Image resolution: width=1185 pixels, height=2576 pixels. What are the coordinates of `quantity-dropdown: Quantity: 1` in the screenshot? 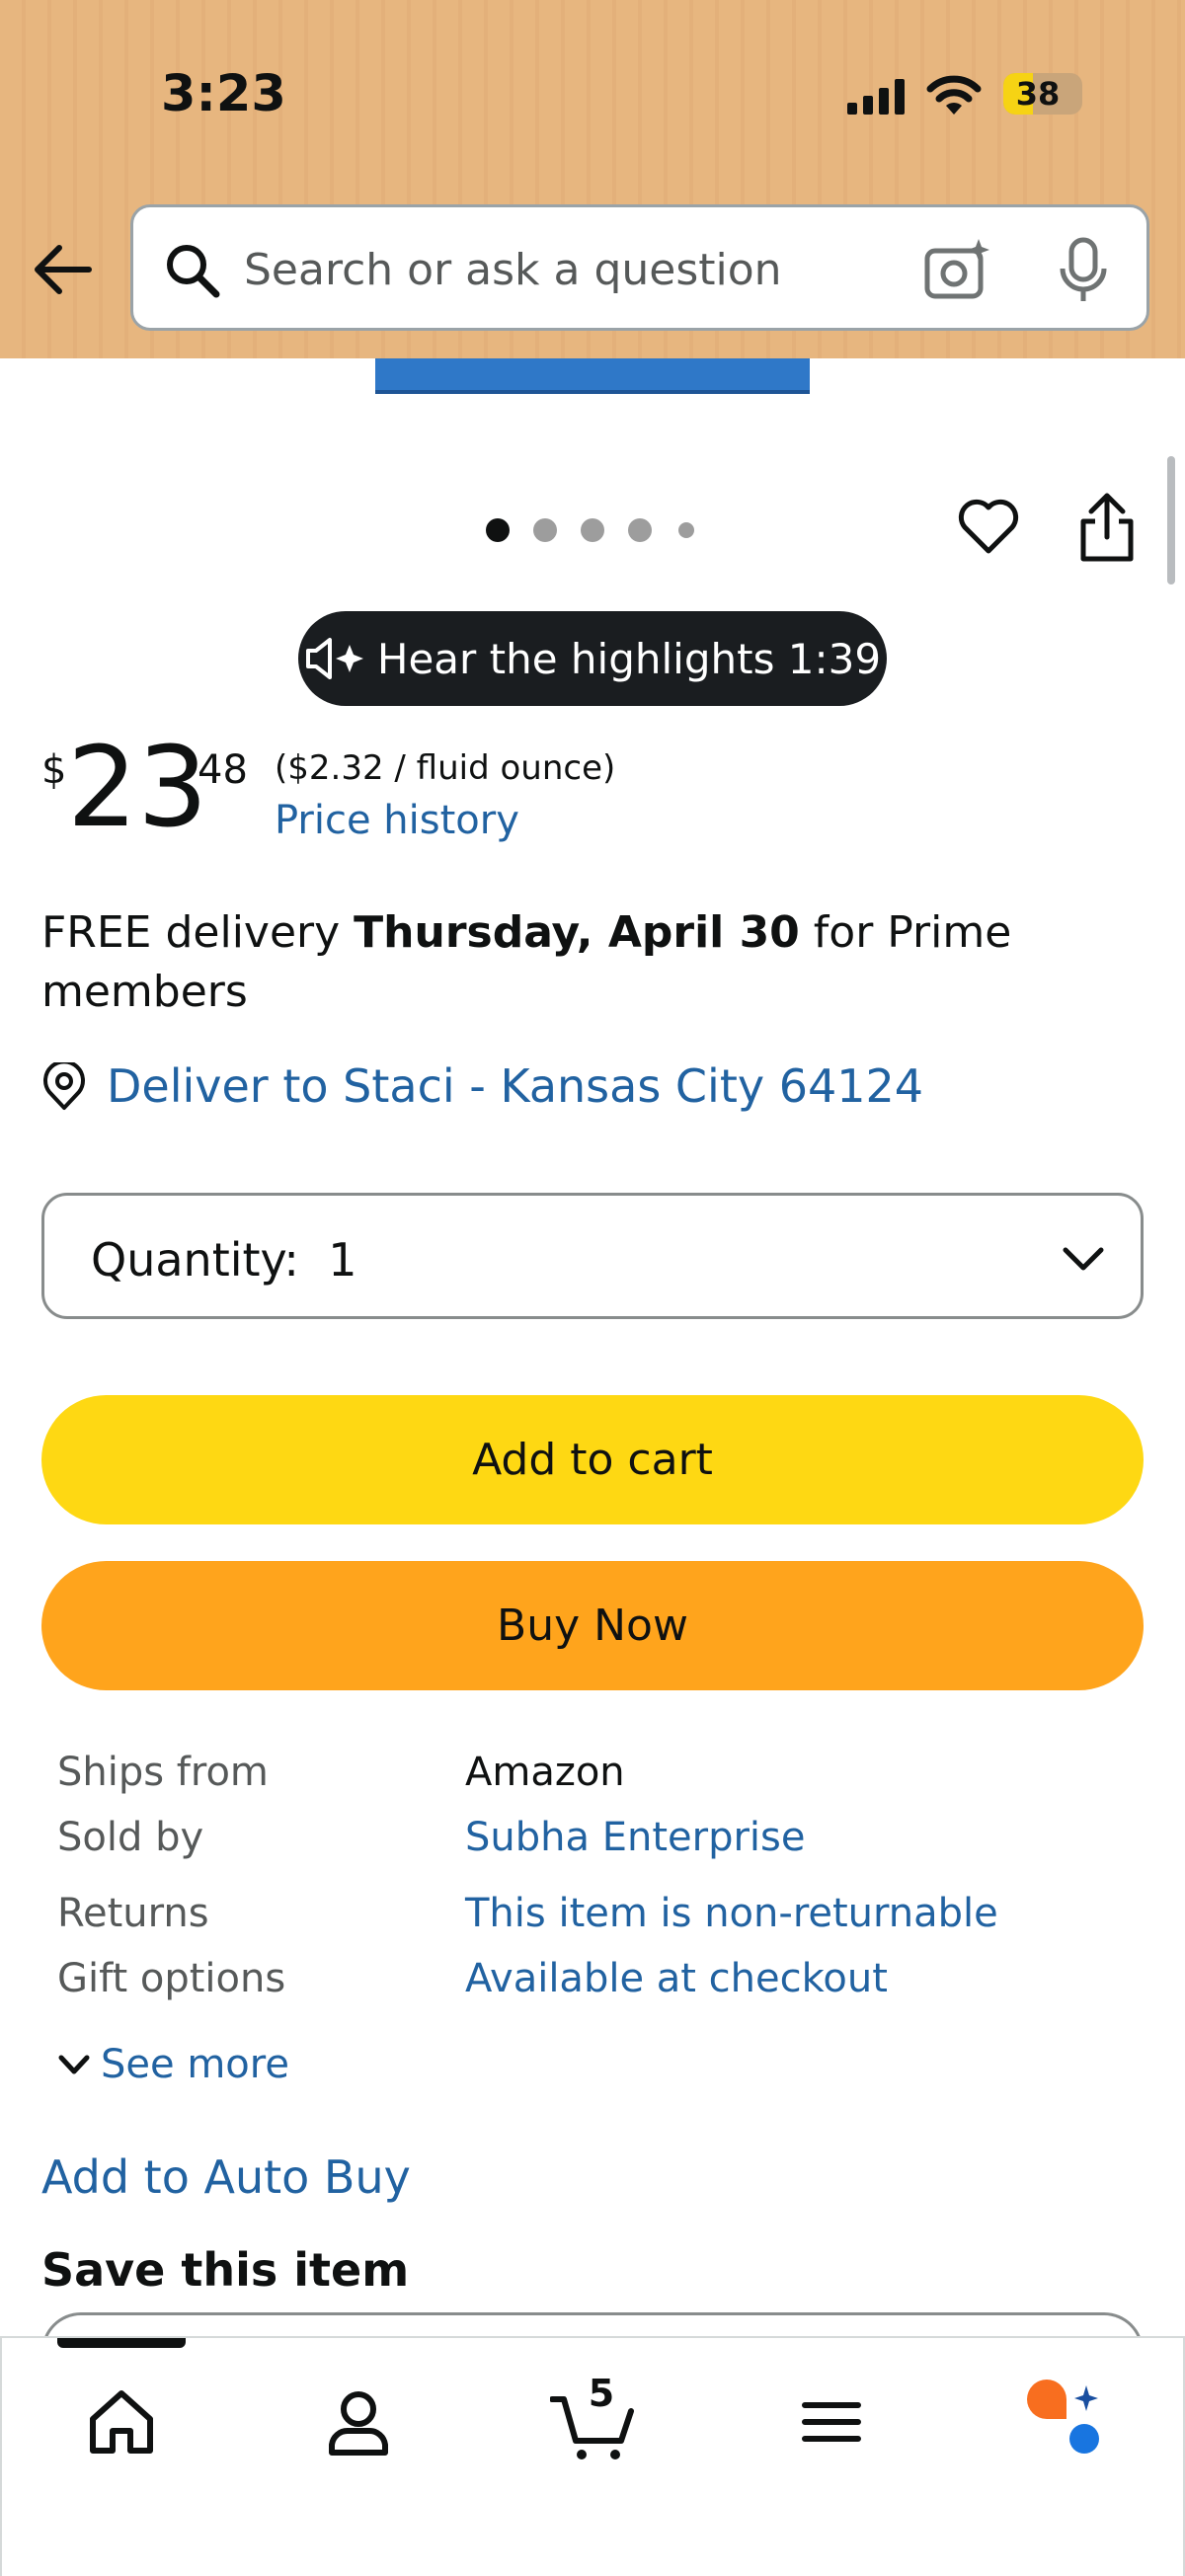 It's located at (592, 1256).